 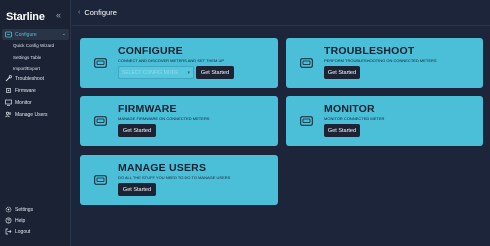 What do you see at coordinates (33, 45) in the screenshot?
I see `sidebar-subitem-quick-config-wizard: Quick Config Wizard` at bounding box center [33, 45].